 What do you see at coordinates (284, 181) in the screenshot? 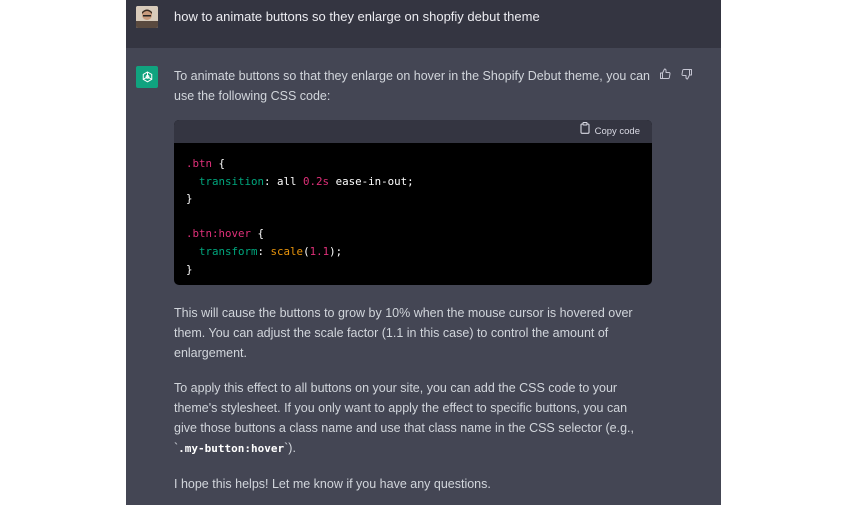
I see `code-token: : all` at bounding box center [284, 181].